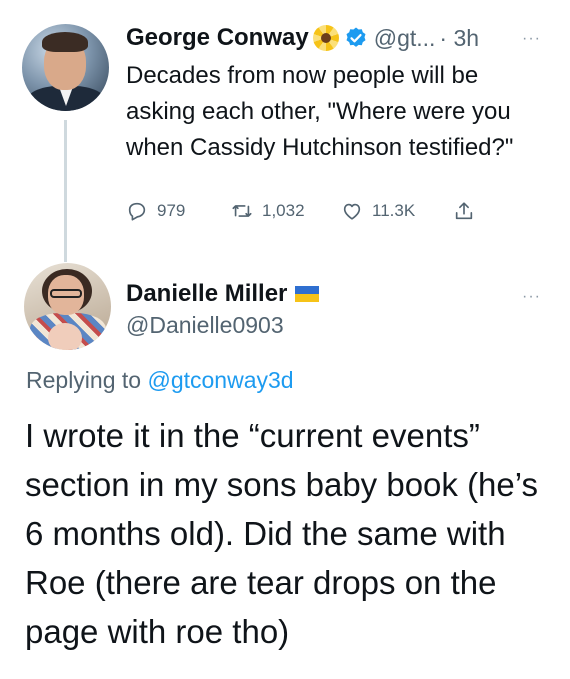 Image resolution: width=570 pixels, height=679 pixels. What do you see at coordinates (217, 38) in the screenshot?
I see `tweet1-author-name: George Conway` at bounding box center [217, 38].